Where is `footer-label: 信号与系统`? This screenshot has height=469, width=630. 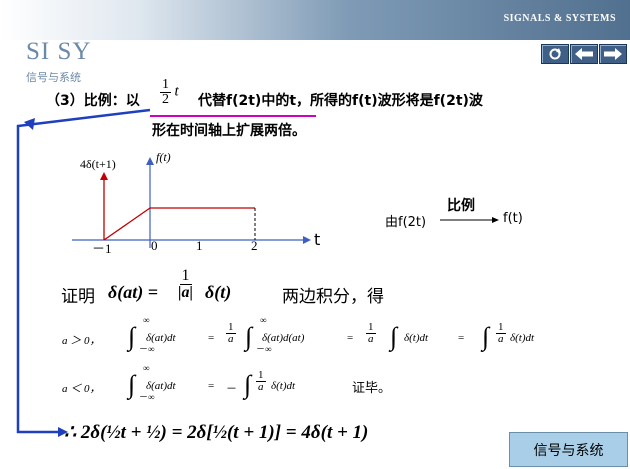
footer-label: 信号与系统 is located at coordinates (568, 449).